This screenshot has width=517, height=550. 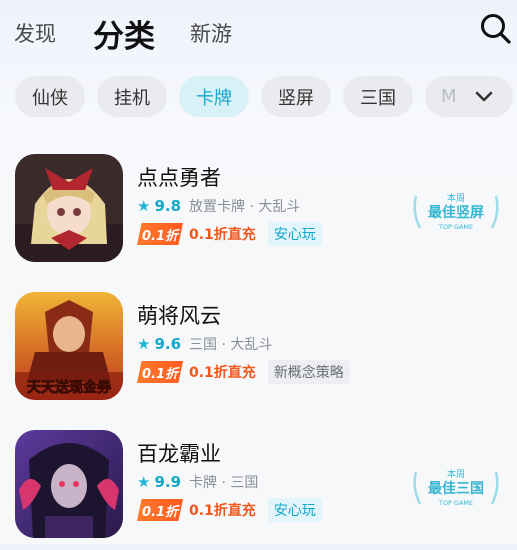 What do you see at coordinates (179, 178) in the screenshot?
I see `game-title: 点点勇者` at bounding box center [179, 178].